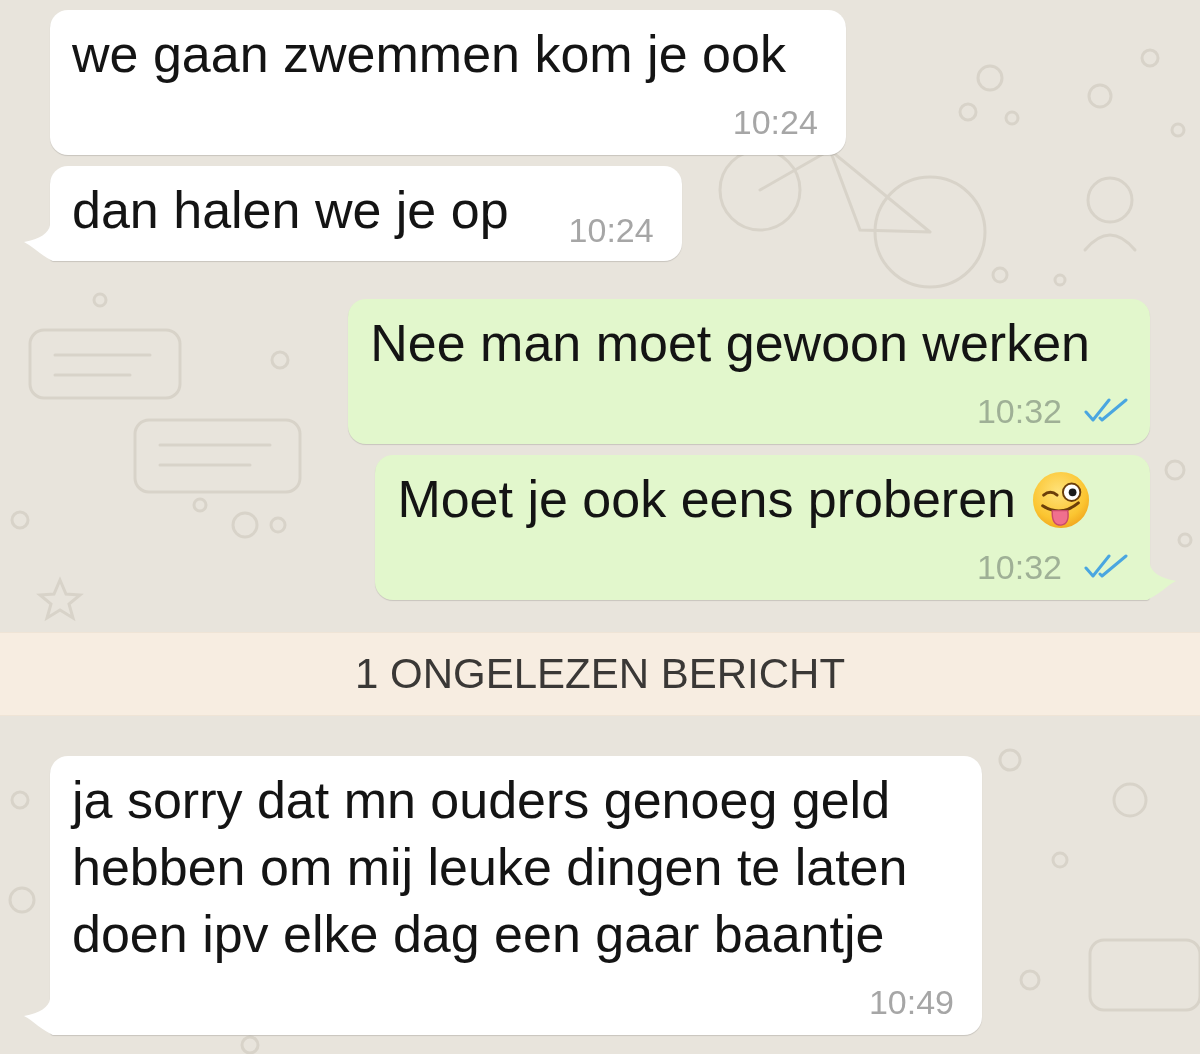  Describe the element at coordinates (290, 210) in the screenshot. I see `message-text: dan halen we je op` at that location.